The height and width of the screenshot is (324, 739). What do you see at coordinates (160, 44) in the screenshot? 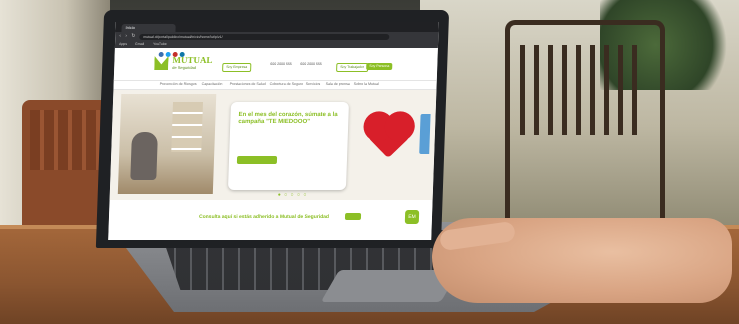
I see `bookmark-item: YouTube` at bounding box center [160, 44].